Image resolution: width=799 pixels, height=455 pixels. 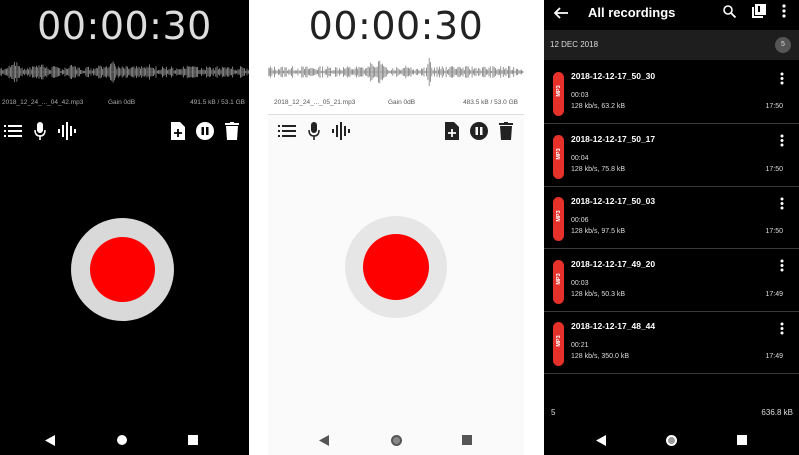 What do you see at coordinates (598, 294) in the screenshot?
I see `recording-meta: 128 kb/s, 50.3 kB` at bounding box center [598, 294].